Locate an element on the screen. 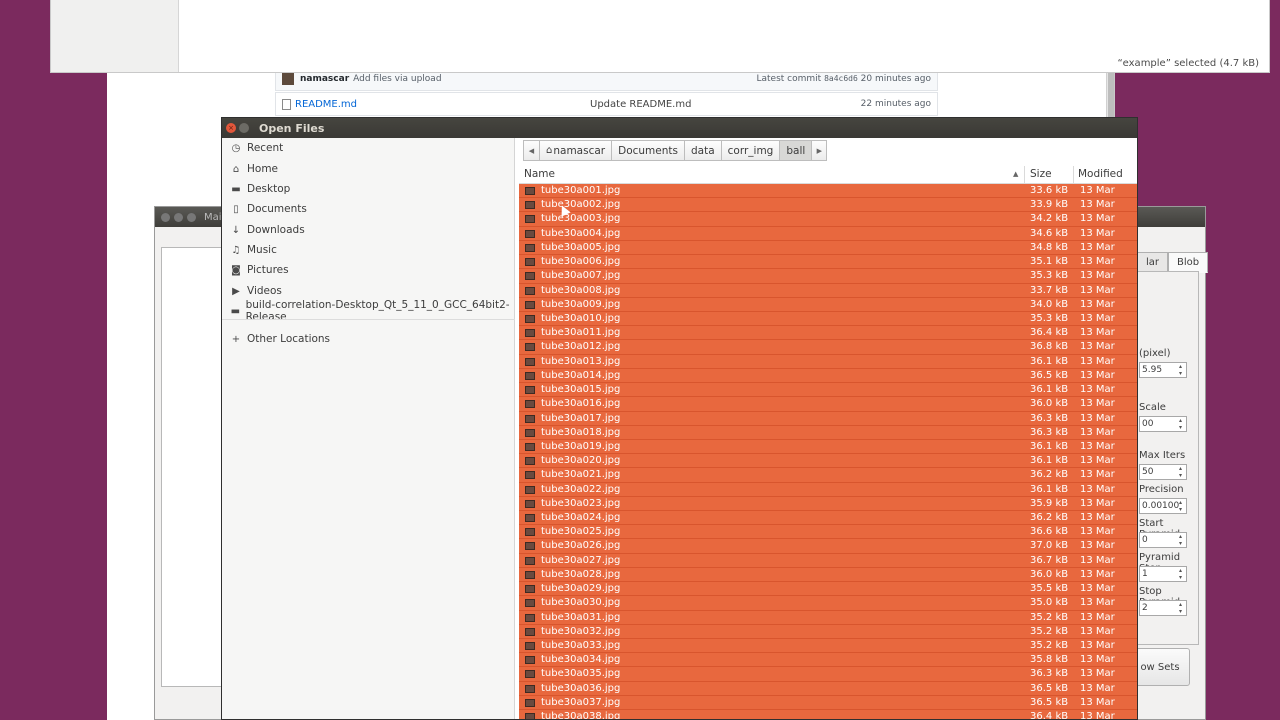 The image size is (1280, 720). path-crumb-home: ⌂ namascar is located at coordinates (575, 150).